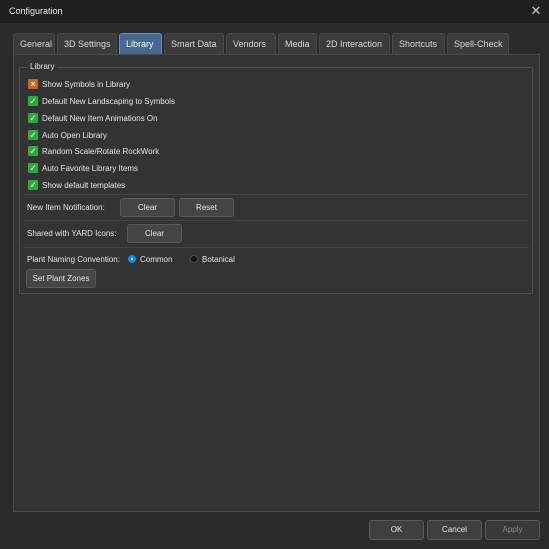  What do you see at coordinates (73, 259) in the screenshot?
I see `plant-naming-label: Plant Naming Convention:` at bounding box center [73, 259].